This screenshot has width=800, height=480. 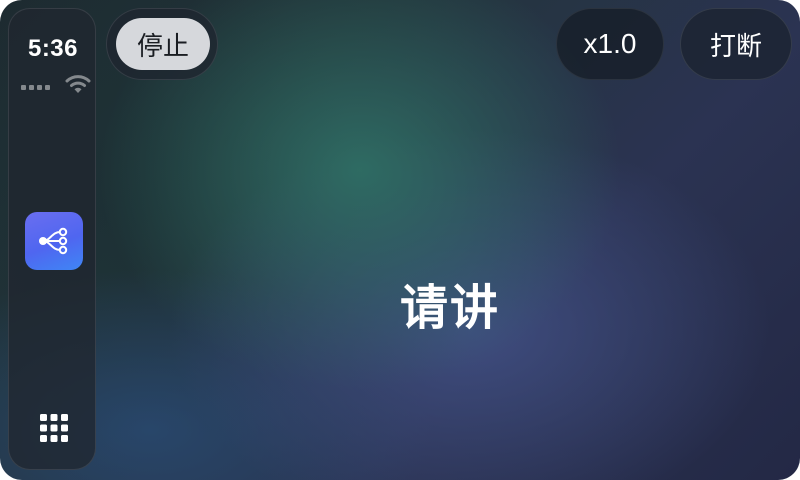 What do you see at coordinates (78, 84) in the screenshot?
I see `wifi-icon` at bounding box center [78, 84].